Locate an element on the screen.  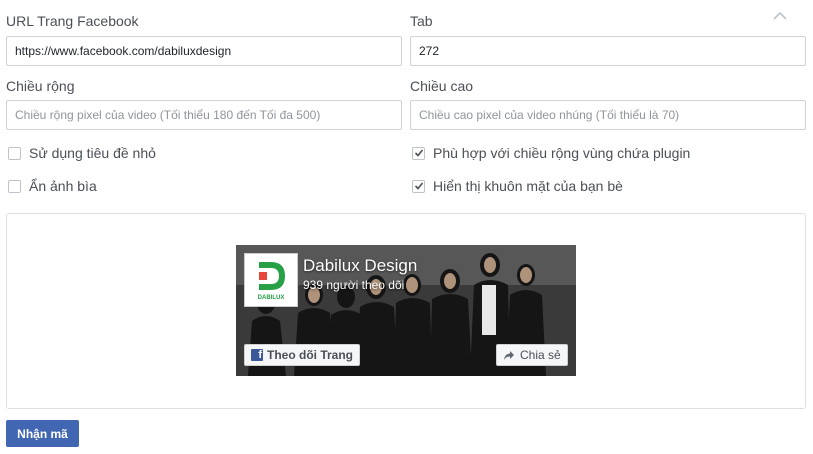
tab-input is located at coordinates (608, 51).